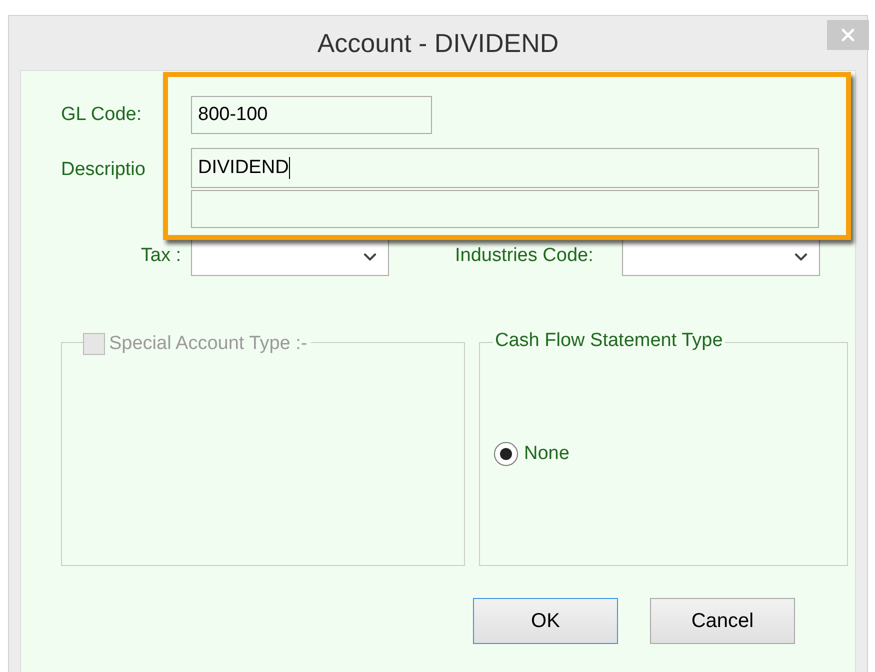  What do you see at coordinates (311, 115) in the screenshot?
I see `gl-code-field: 800-100` at bounding box center [311, 115].